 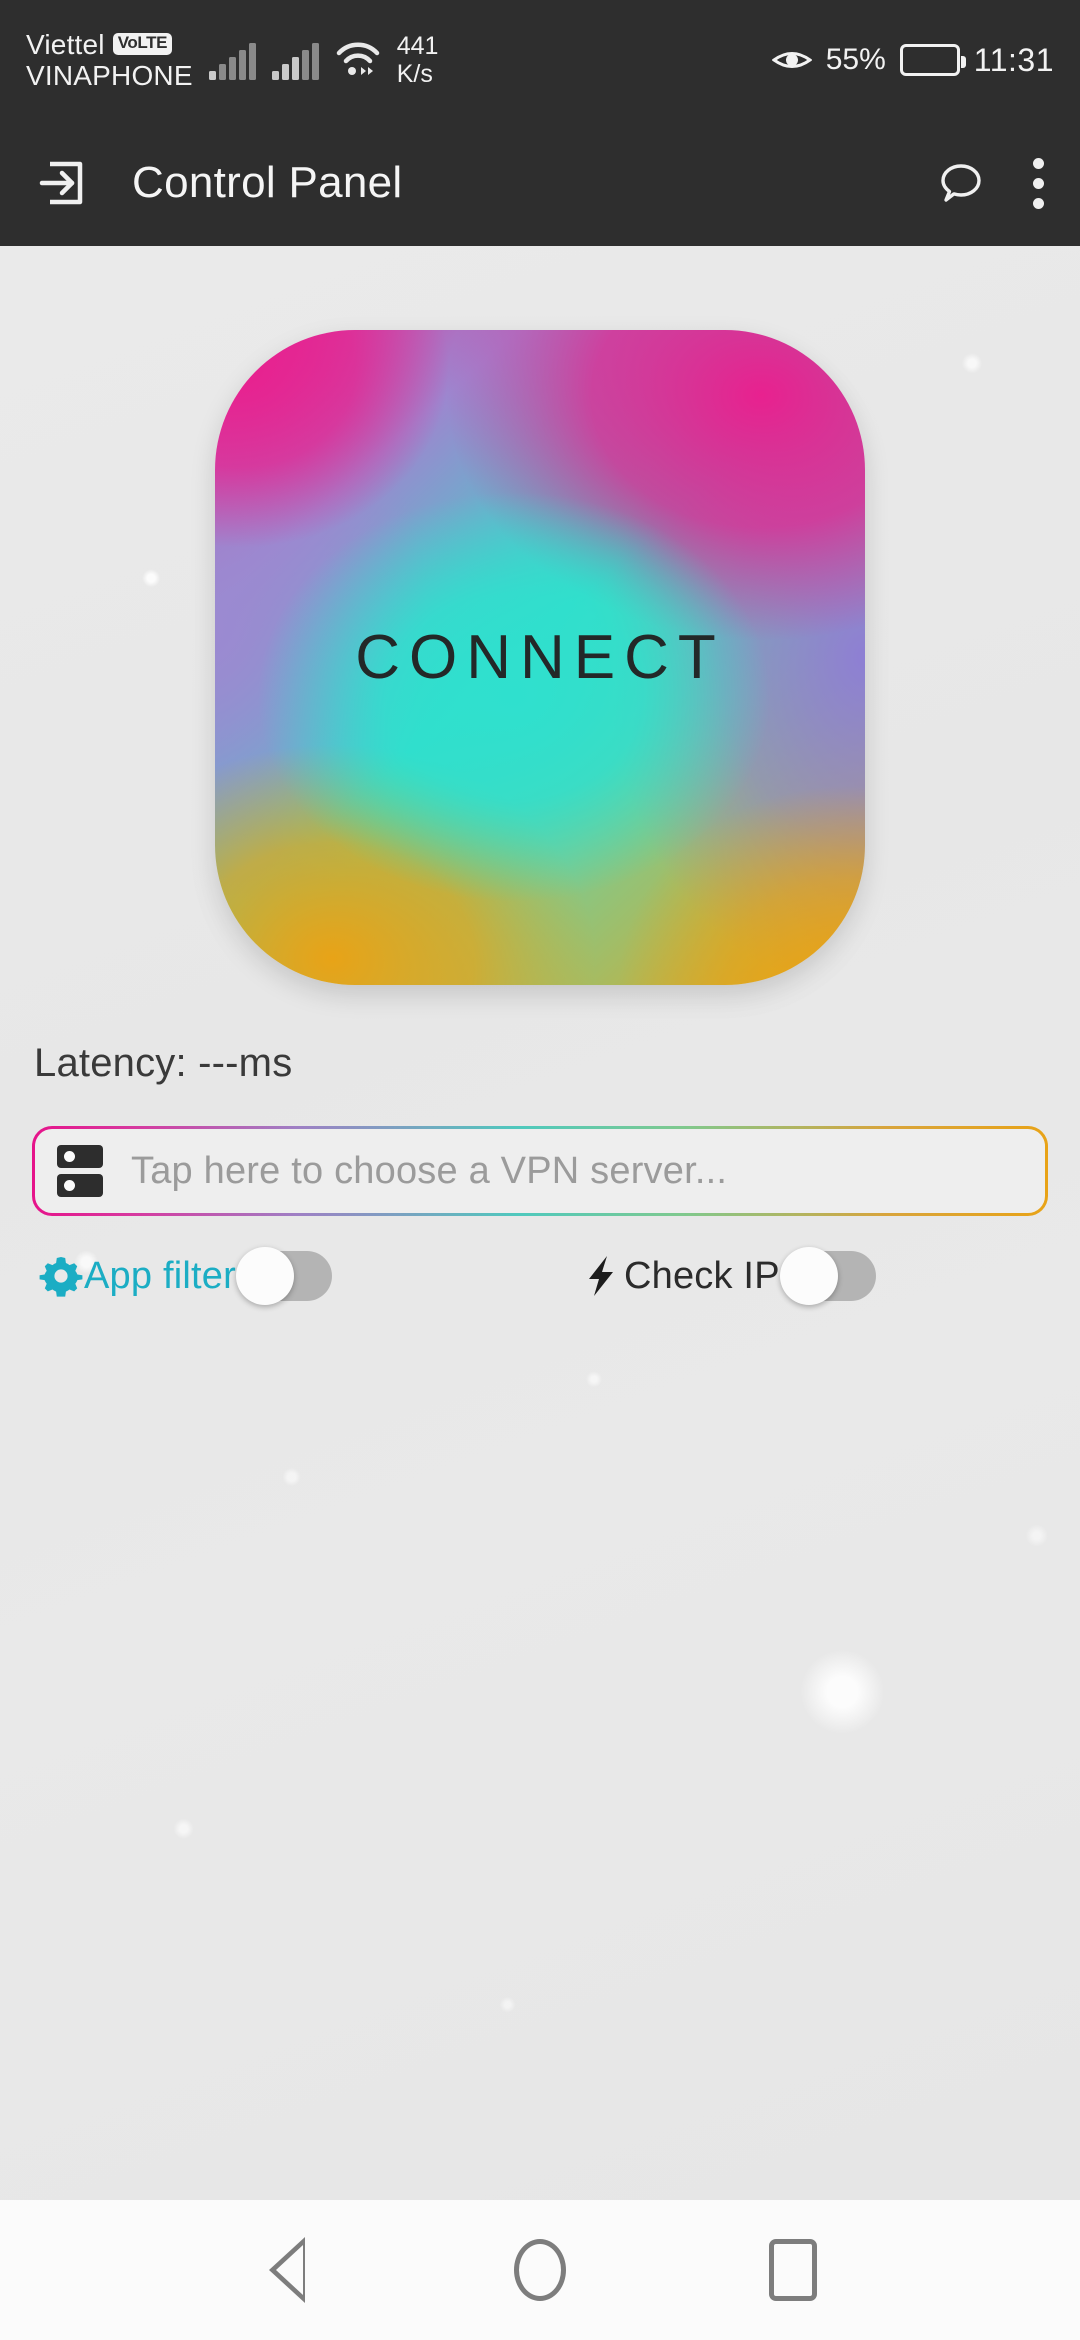 What do you see at coordinates (932, 60) in the screenshot?
I see `battery-icon` at bounding box center [932, 60].